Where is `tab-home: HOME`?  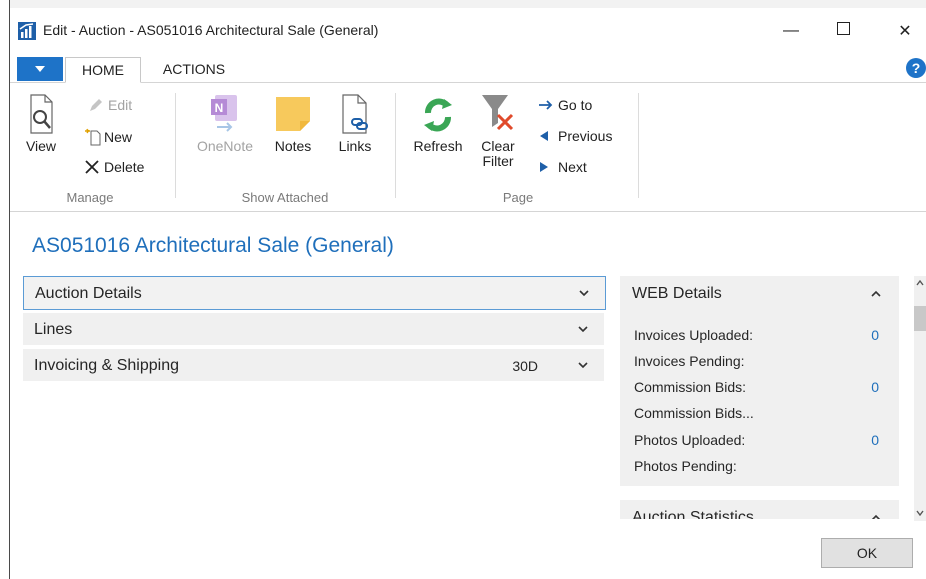 tab-home: HOME is located at coordinates (103, 70).